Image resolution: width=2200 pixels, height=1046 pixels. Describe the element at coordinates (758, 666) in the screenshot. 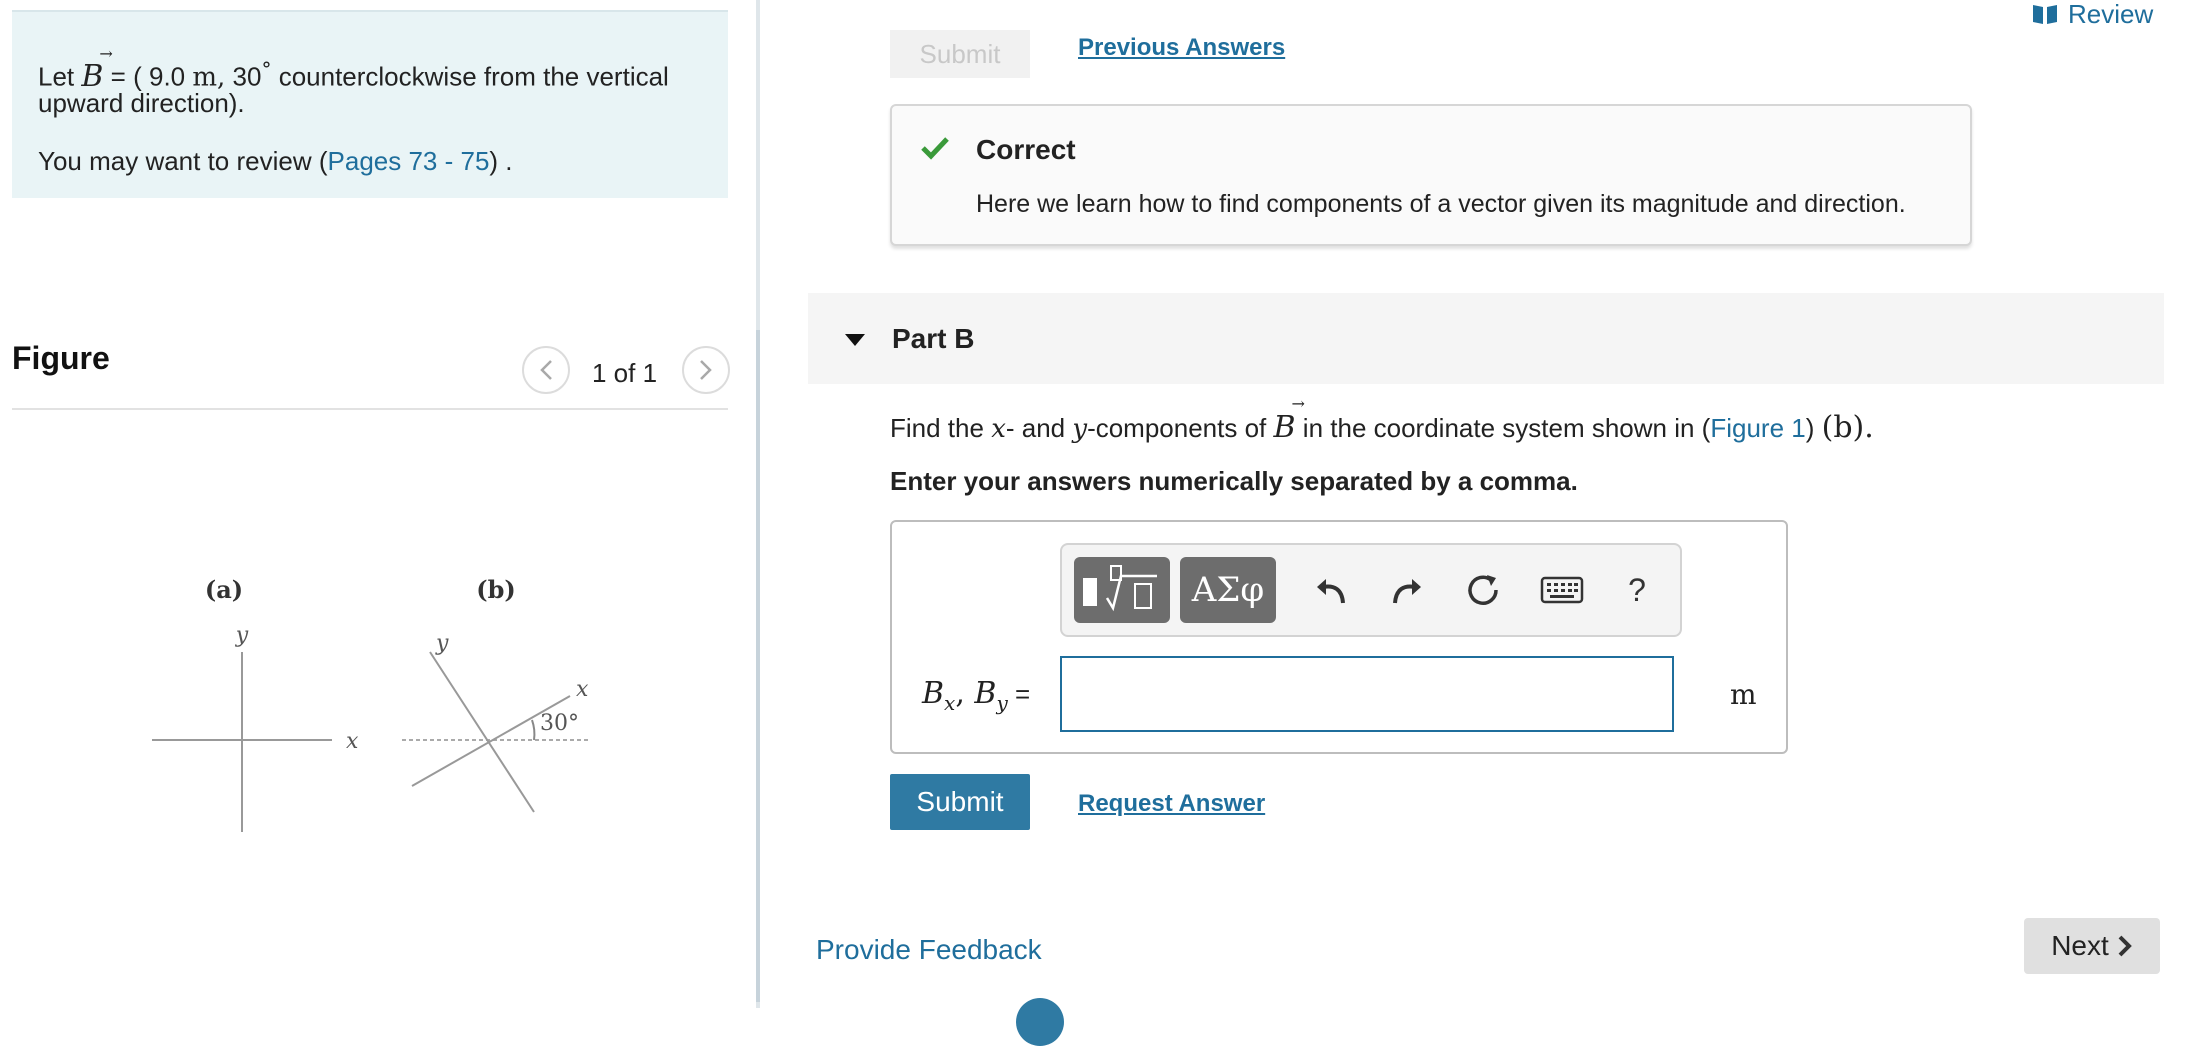

I see `panel-divider-handle` at that location.